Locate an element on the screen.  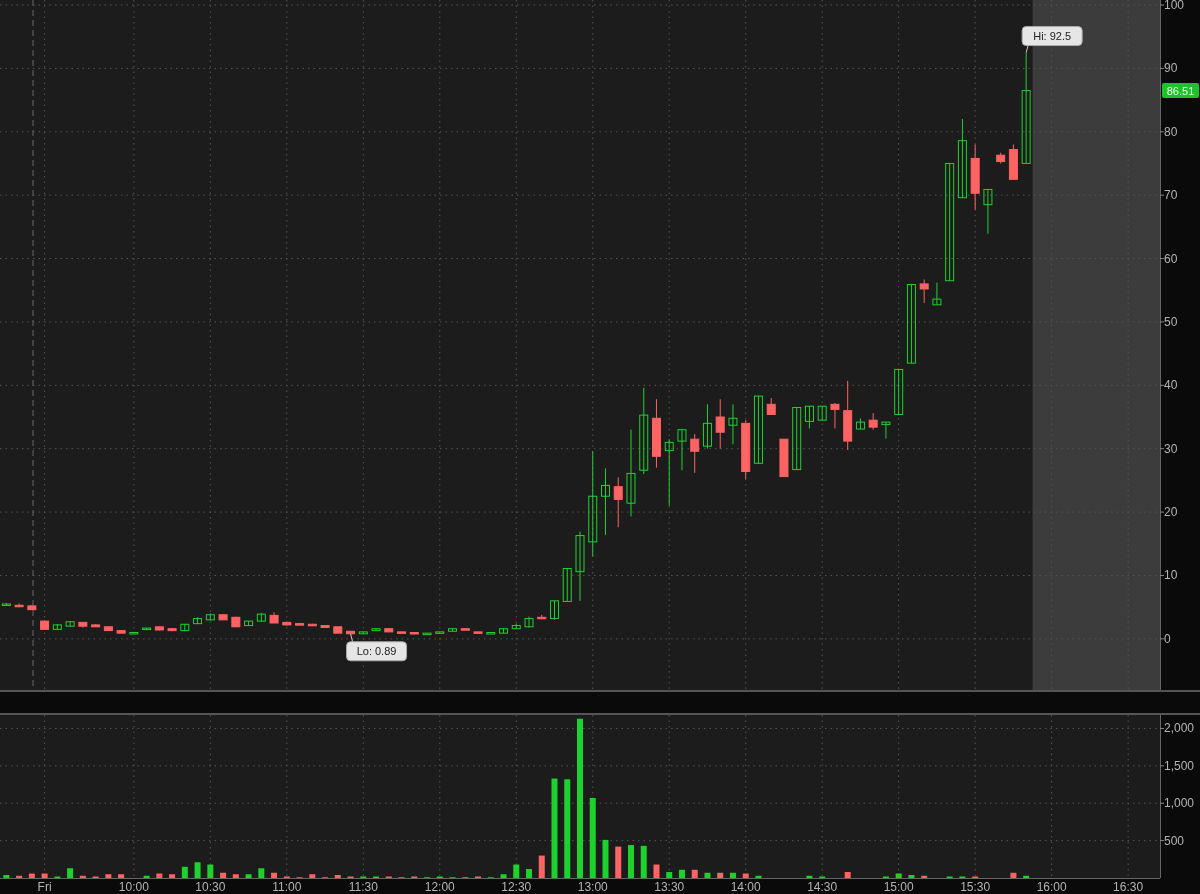
axis-label: 0 is located at coordinates (1167, 638).